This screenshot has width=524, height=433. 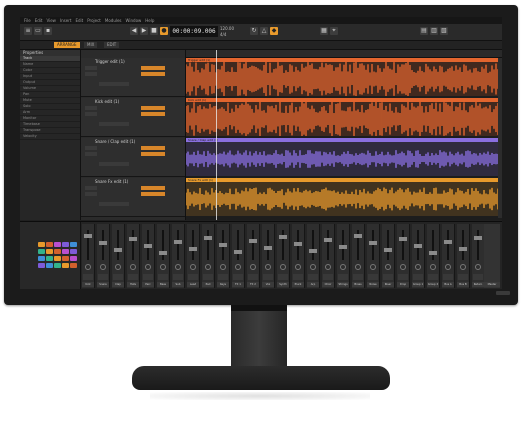 What do you see at coordinates (27, 20) in the screenshot?
I see `menu-item: File` at bounding box center [27, 20].